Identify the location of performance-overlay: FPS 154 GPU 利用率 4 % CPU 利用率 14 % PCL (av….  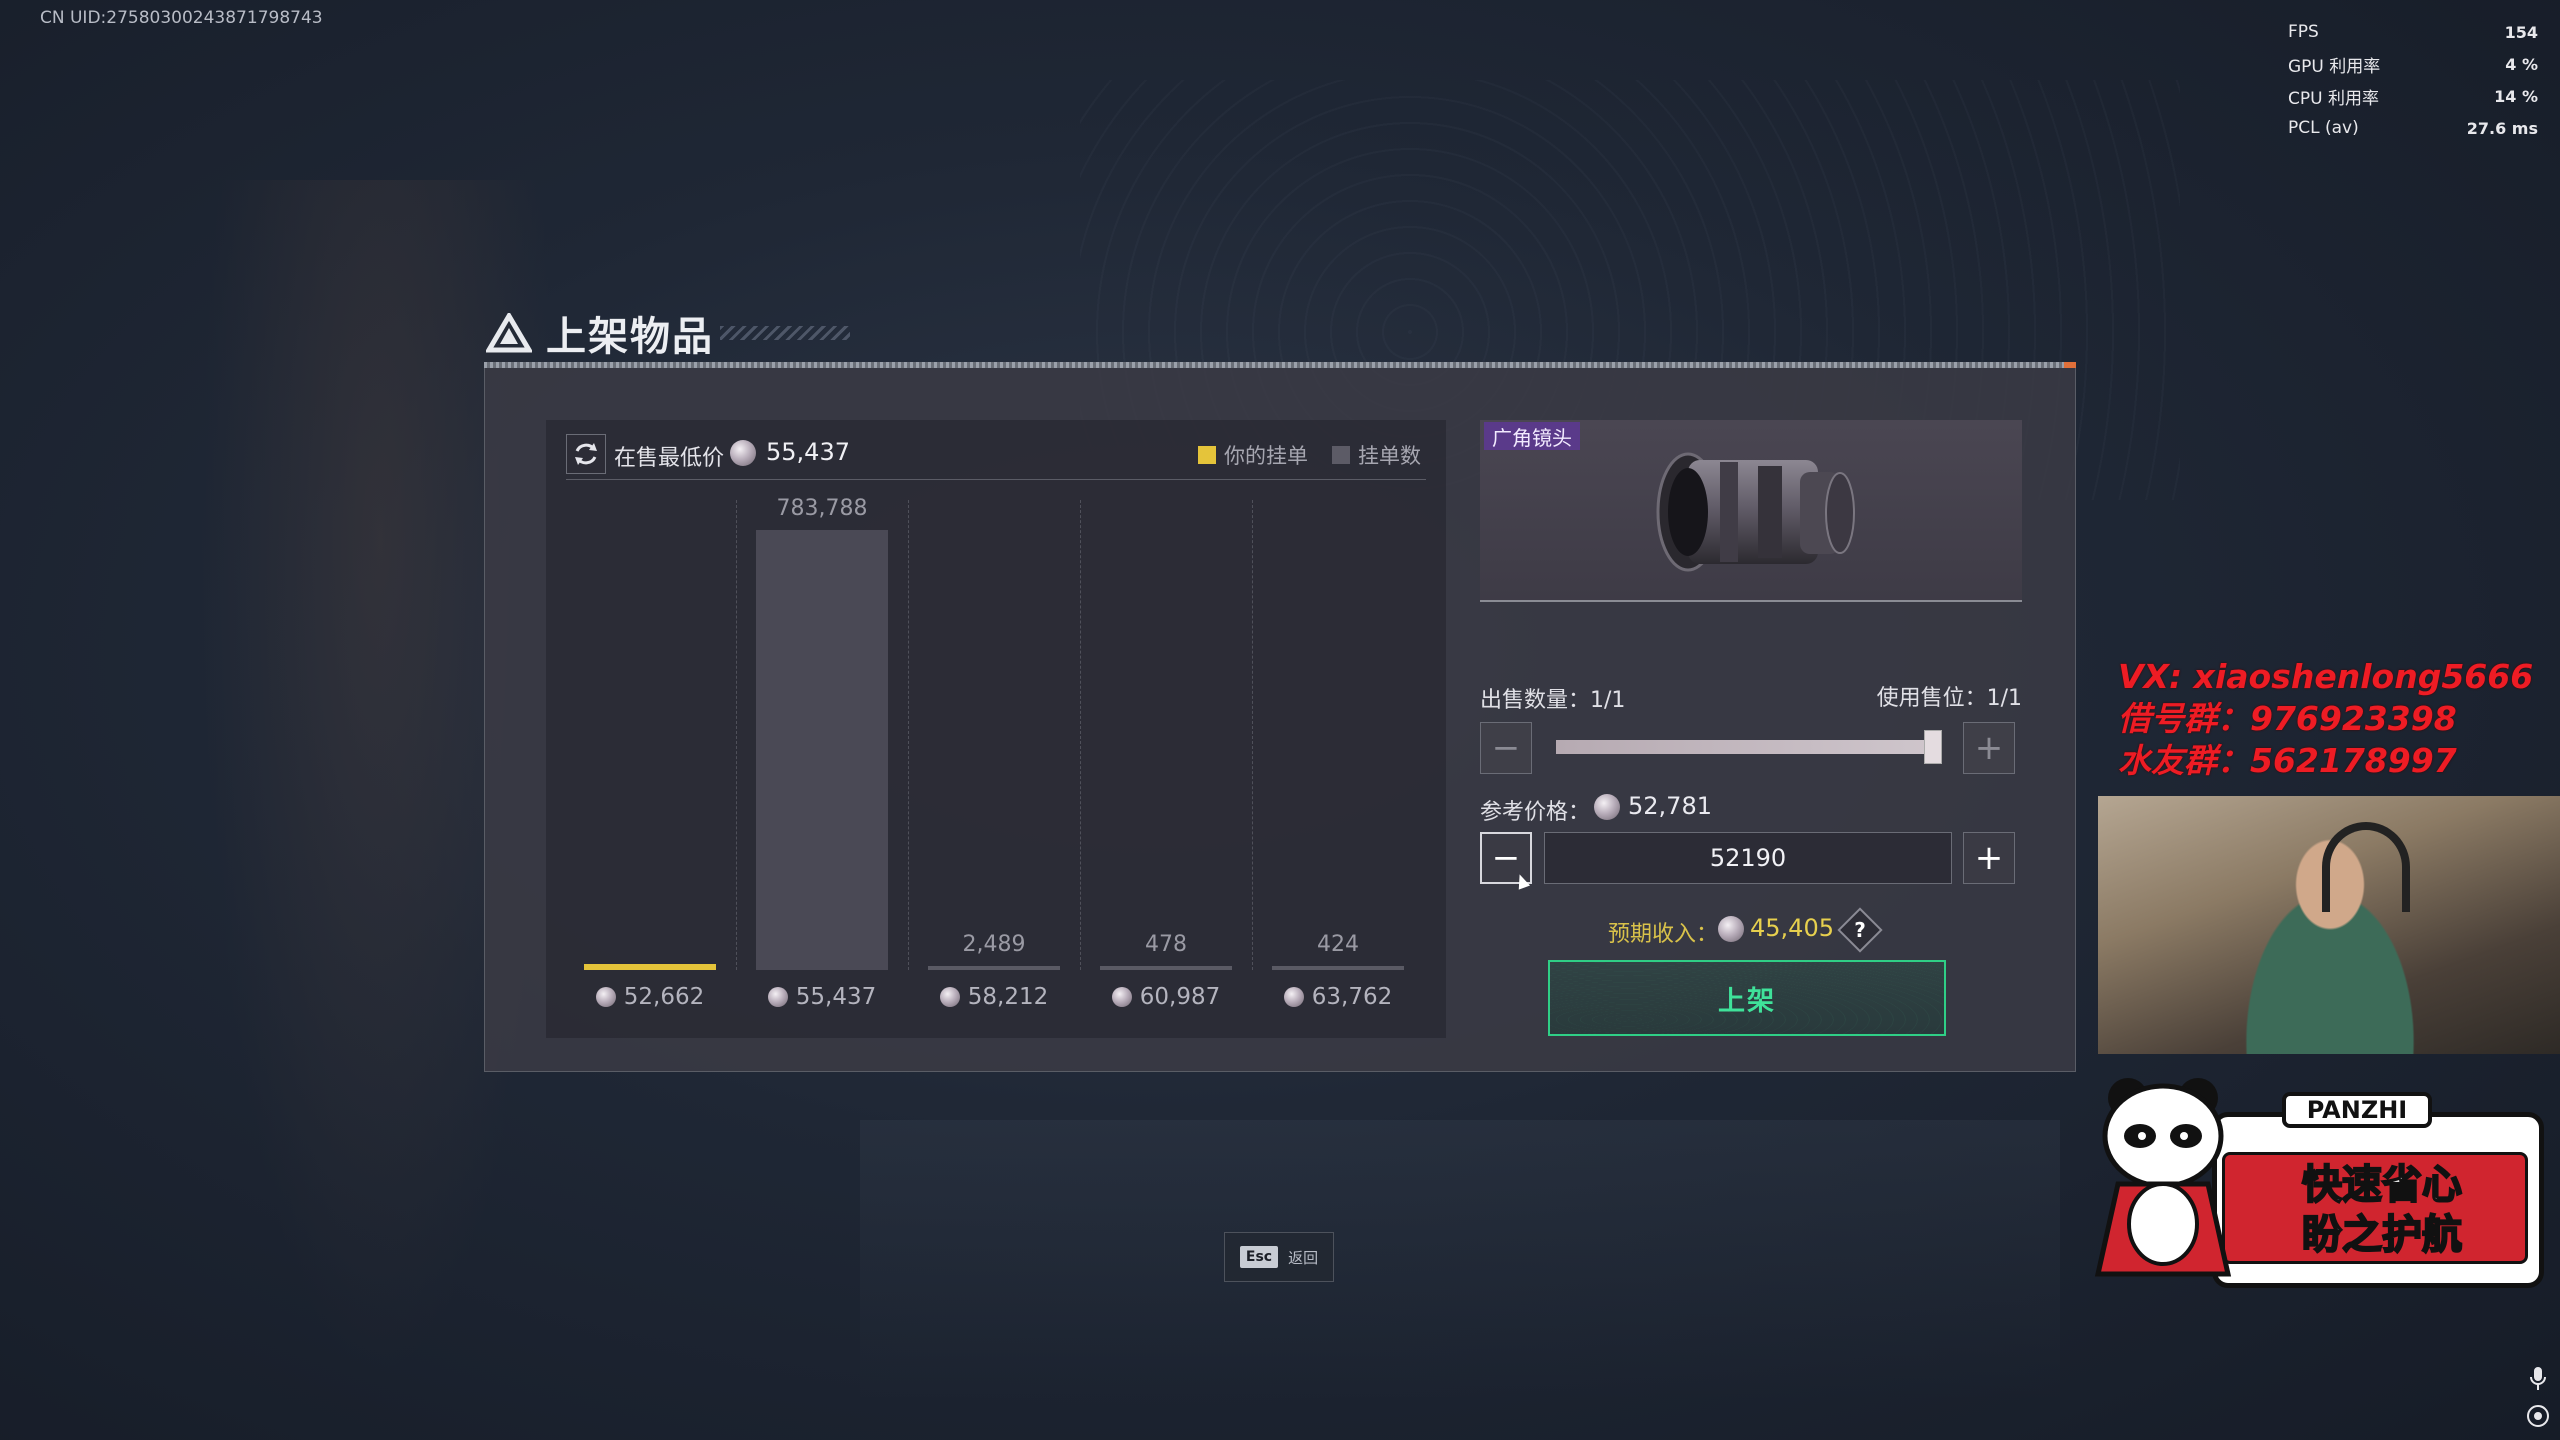
(2413, 80).